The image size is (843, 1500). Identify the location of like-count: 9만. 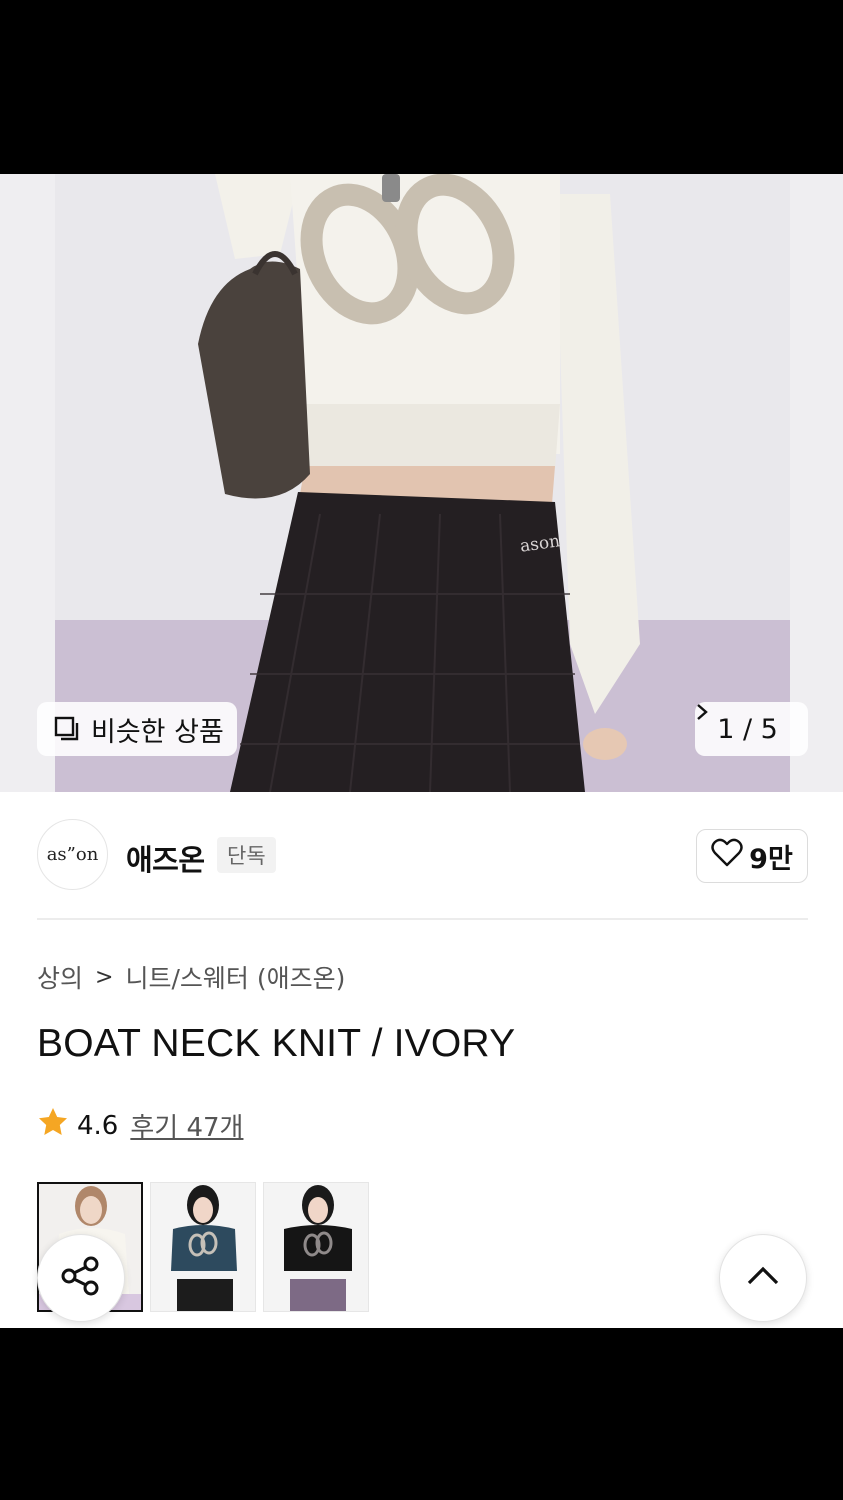
(771, 859).